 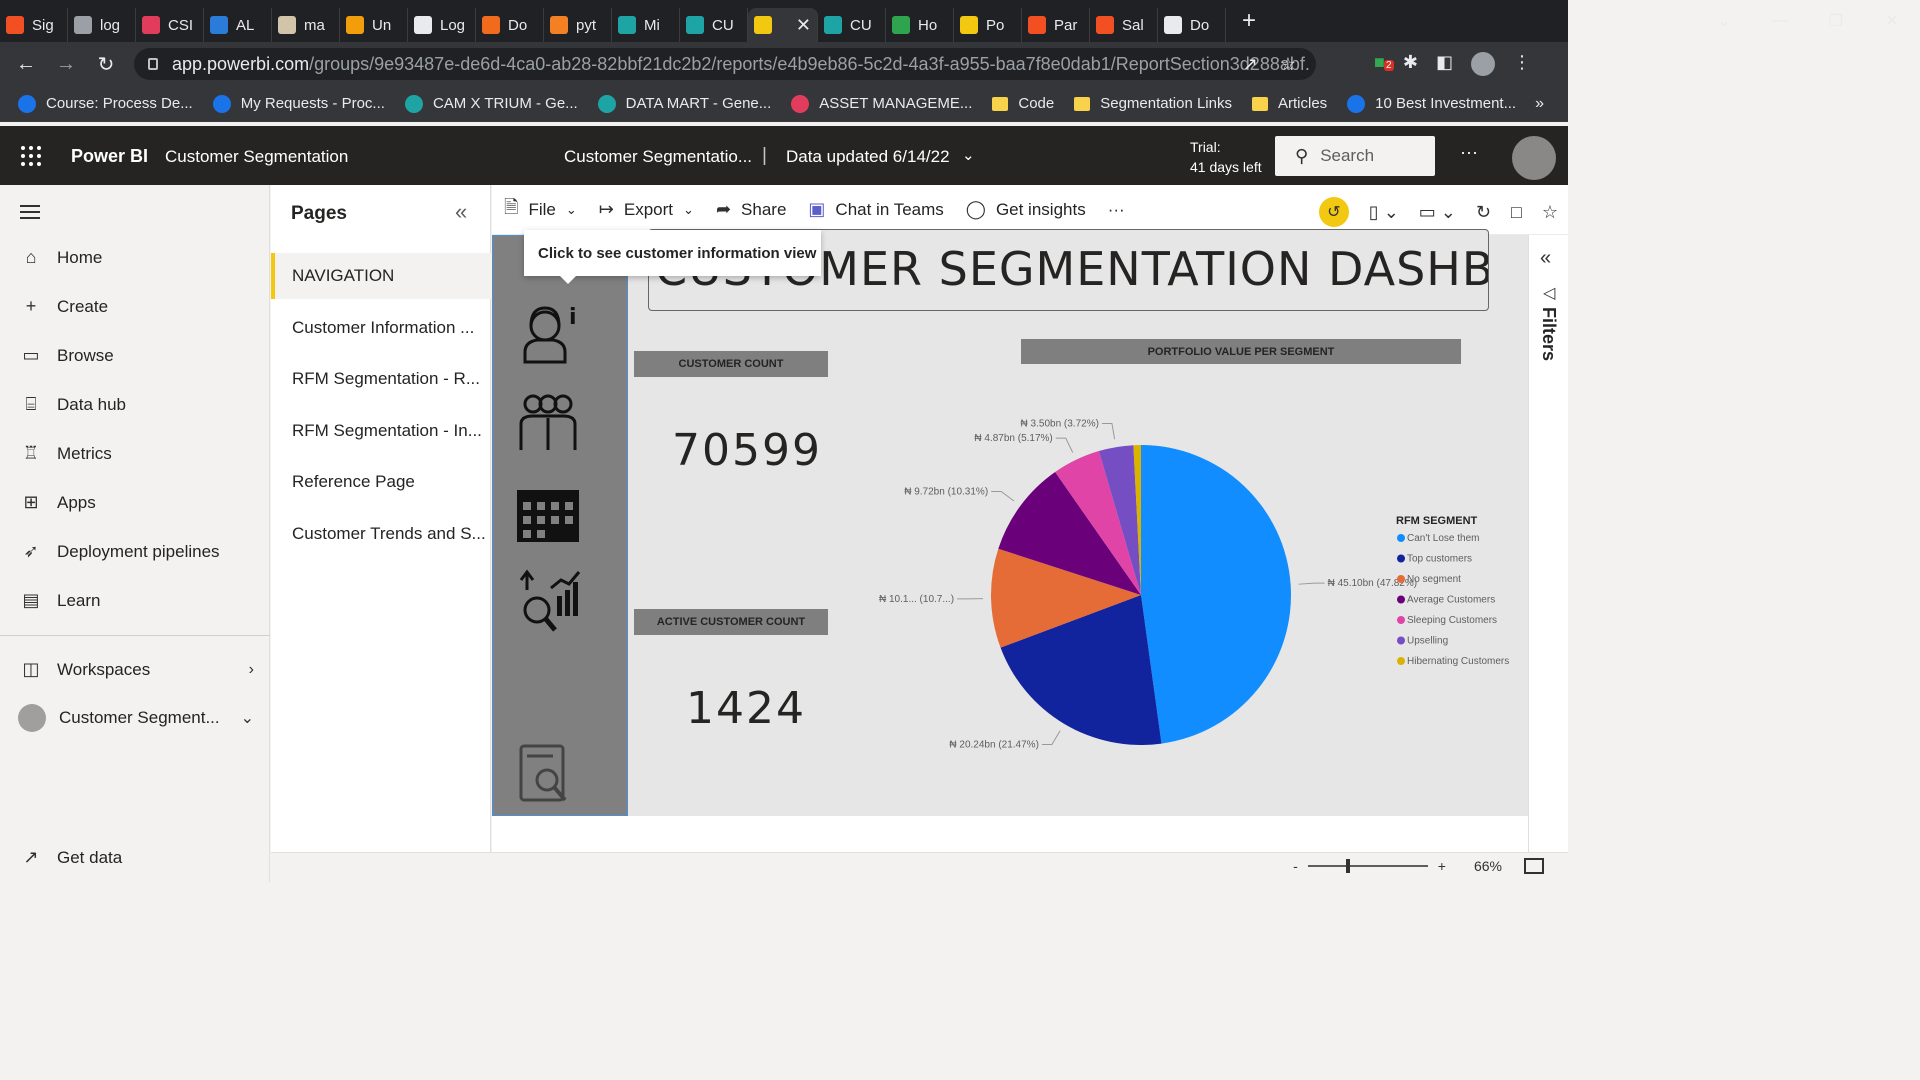 I want to click on bookmarks-overflow-icon: », so click(x=1539, y=104).